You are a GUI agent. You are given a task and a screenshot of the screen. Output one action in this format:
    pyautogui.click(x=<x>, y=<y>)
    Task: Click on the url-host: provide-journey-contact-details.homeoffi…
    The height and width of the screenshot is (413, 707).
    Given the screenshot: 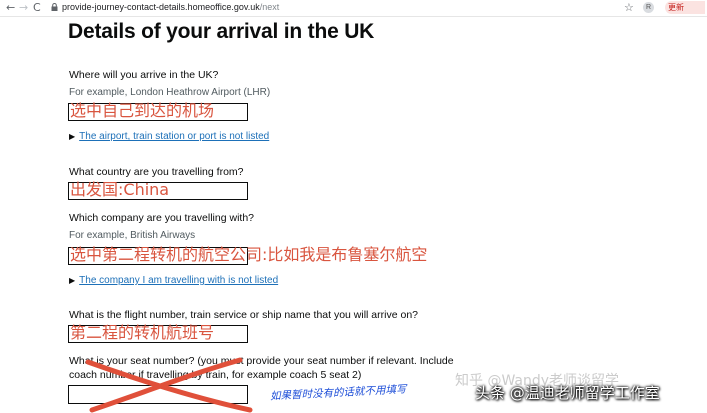 What is the action you would take?
    pyautogui.click(x=161, y=7)
    